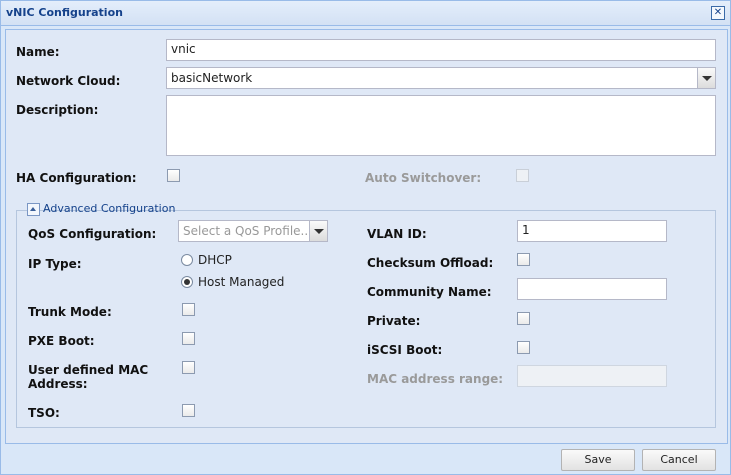 The image size is (731, 475). I want to click on network-cloud-select: basicNetwork, so click(441, 78).